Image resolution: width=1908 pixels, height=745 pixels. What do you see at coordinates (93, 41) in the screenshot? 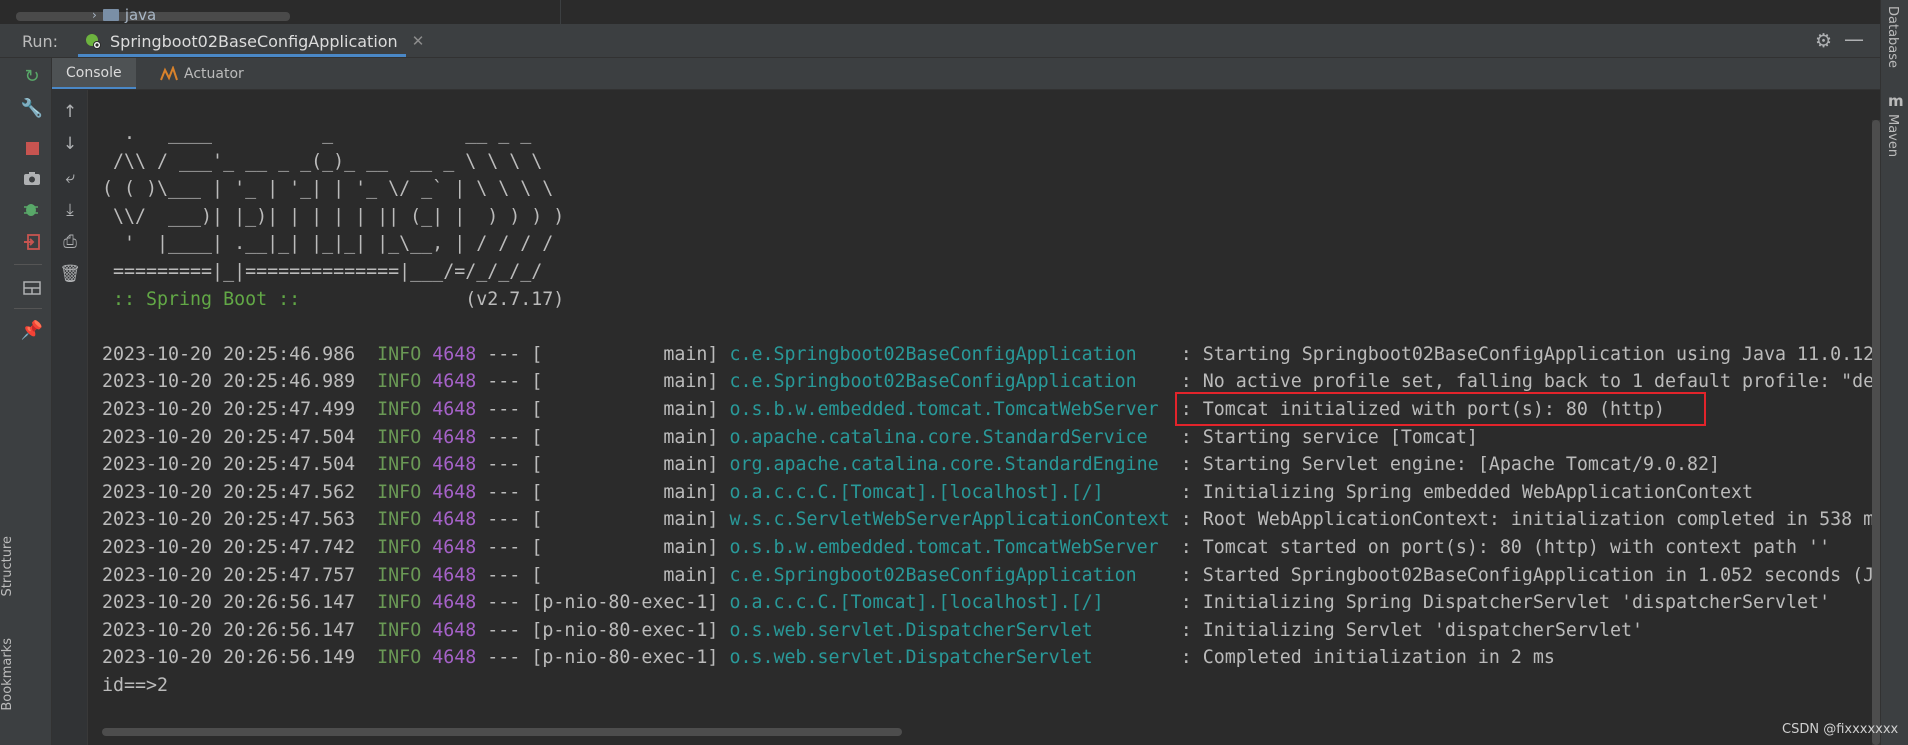
I see `spring-run-icon` at bounding box center [93, 41].